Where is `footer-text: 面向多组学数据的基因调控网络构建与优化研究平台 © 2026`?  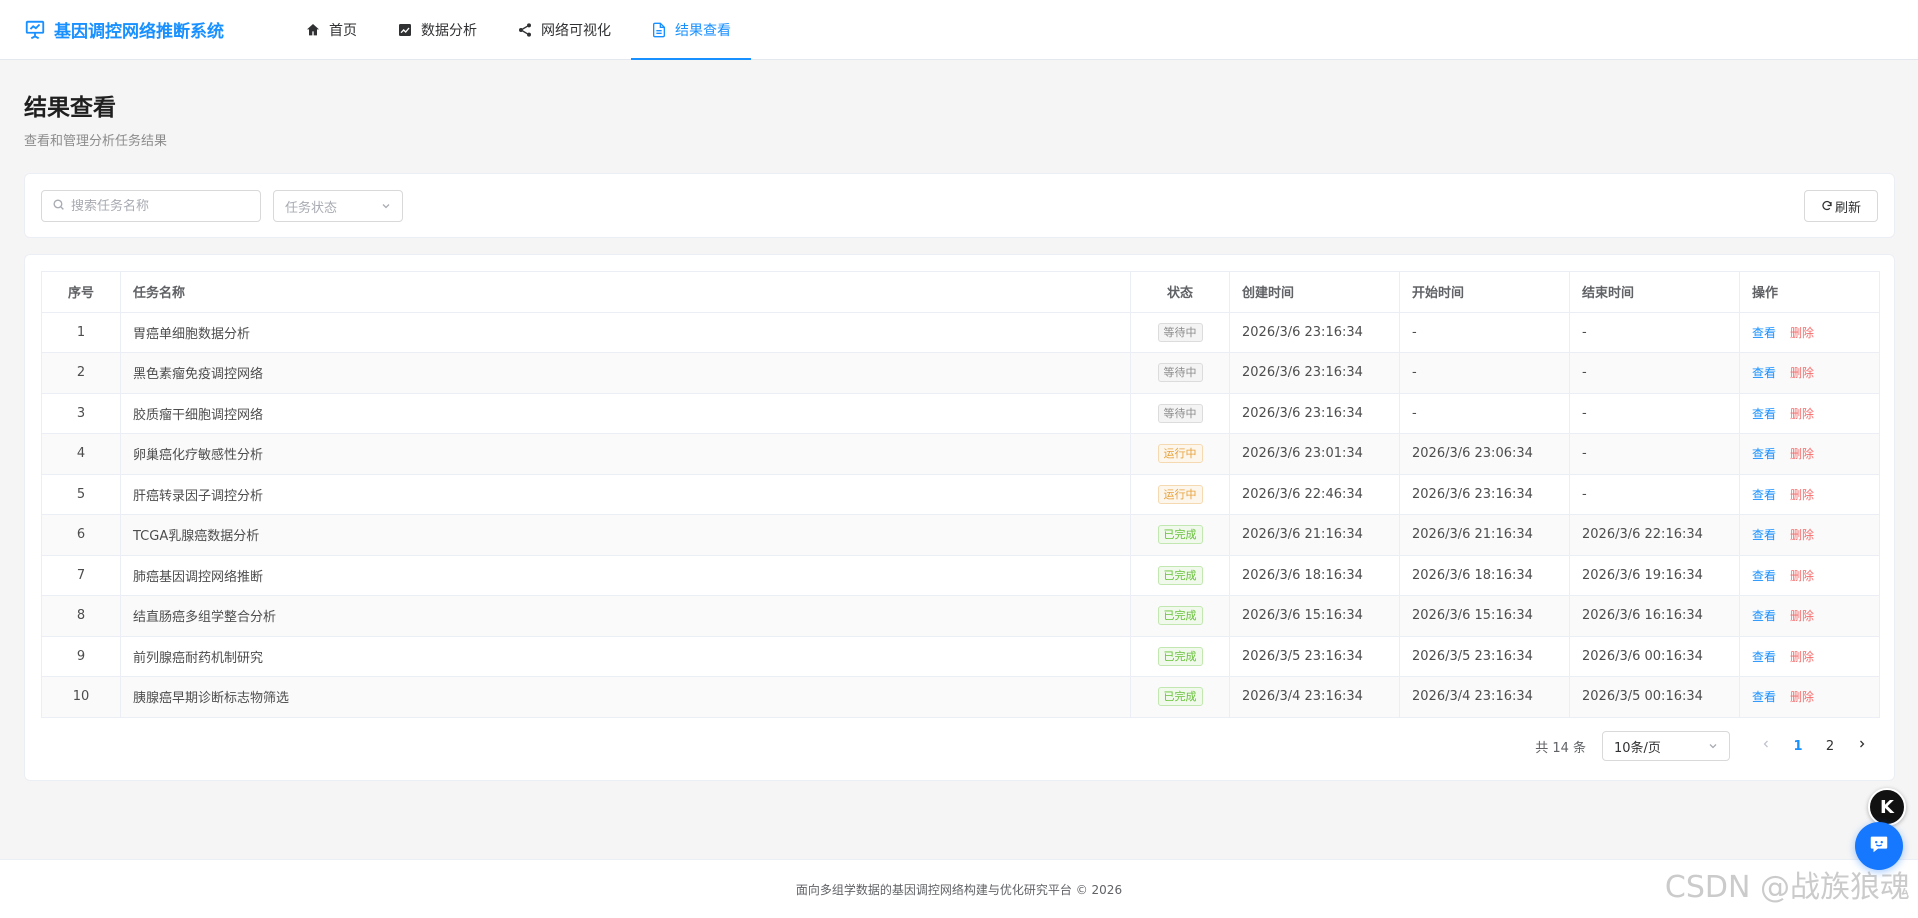
footer-text: 面向多组学数据的基因调控网络构建与优化研究平台 © 2026 is located at coordinates (959, 889).